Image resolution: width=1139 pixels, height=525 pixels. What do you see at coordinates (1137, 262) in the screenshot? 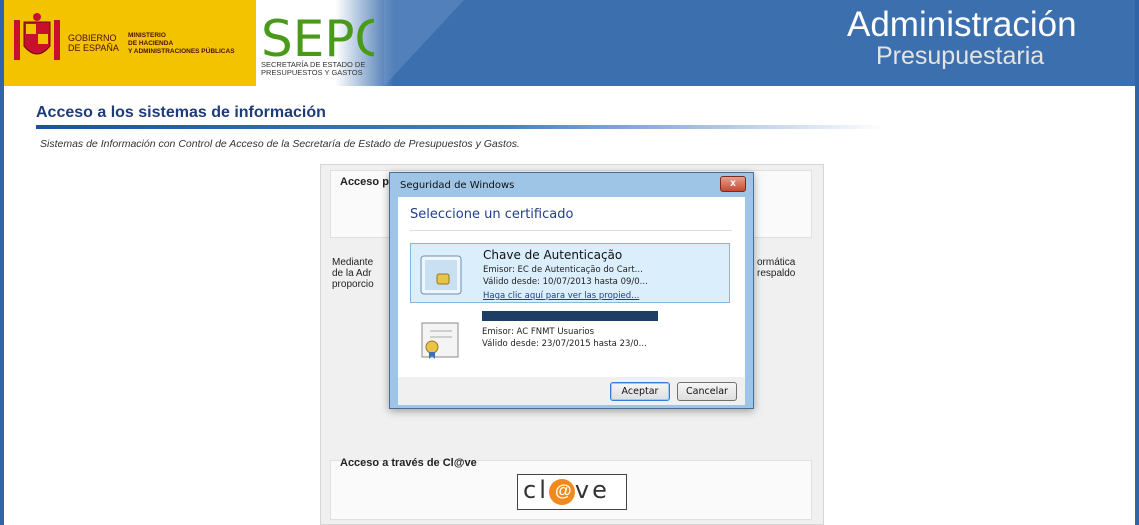
I see `page-frame-right` at bounding box center [1137, 262].